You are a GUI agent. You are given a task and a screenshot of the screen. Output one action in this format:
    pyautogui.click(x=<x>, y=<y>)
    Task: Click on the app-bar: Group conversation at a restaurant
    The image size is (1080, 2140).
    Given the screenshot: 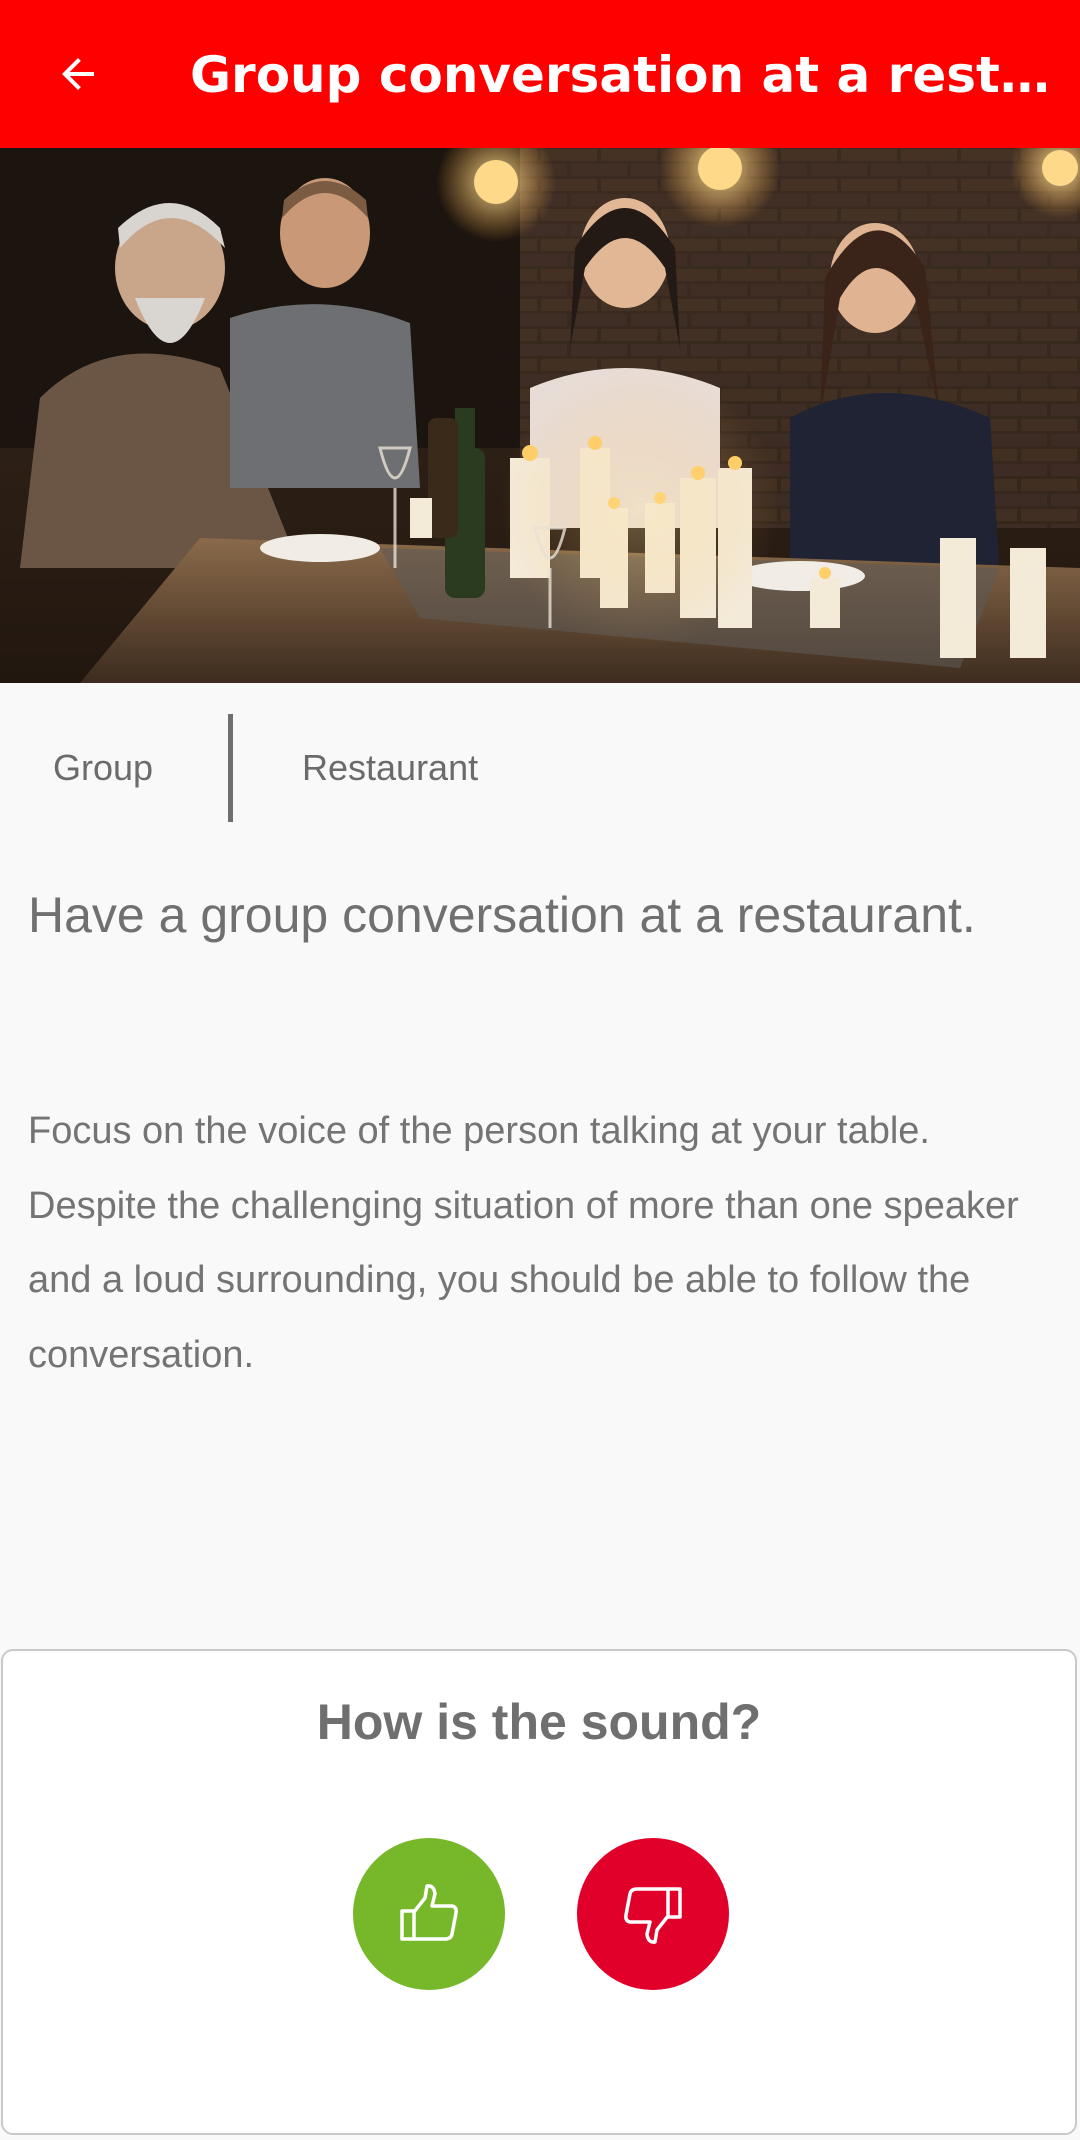 What is the action you would take?
    pyautogui.click(x=540, y=74)
    